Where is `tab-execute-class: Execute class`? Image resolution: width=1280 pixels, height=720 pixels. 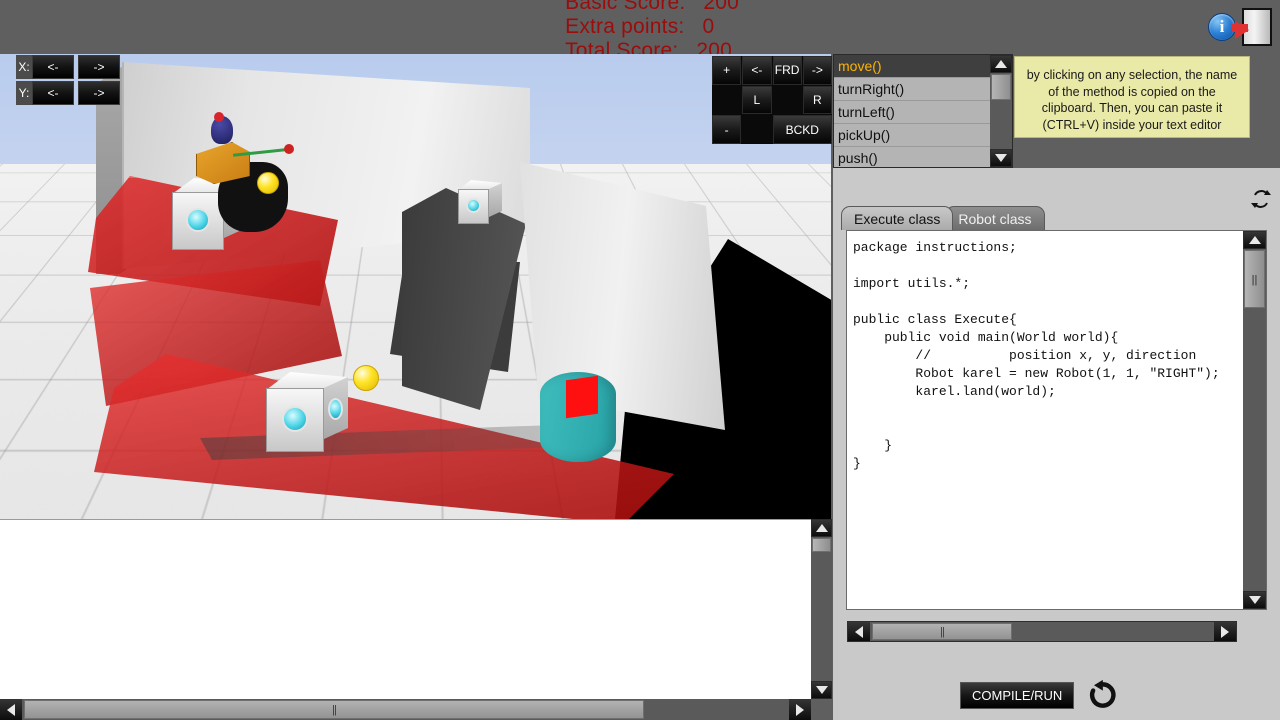
tab-execute-class: Execute class is located at coordinates (897, 218).